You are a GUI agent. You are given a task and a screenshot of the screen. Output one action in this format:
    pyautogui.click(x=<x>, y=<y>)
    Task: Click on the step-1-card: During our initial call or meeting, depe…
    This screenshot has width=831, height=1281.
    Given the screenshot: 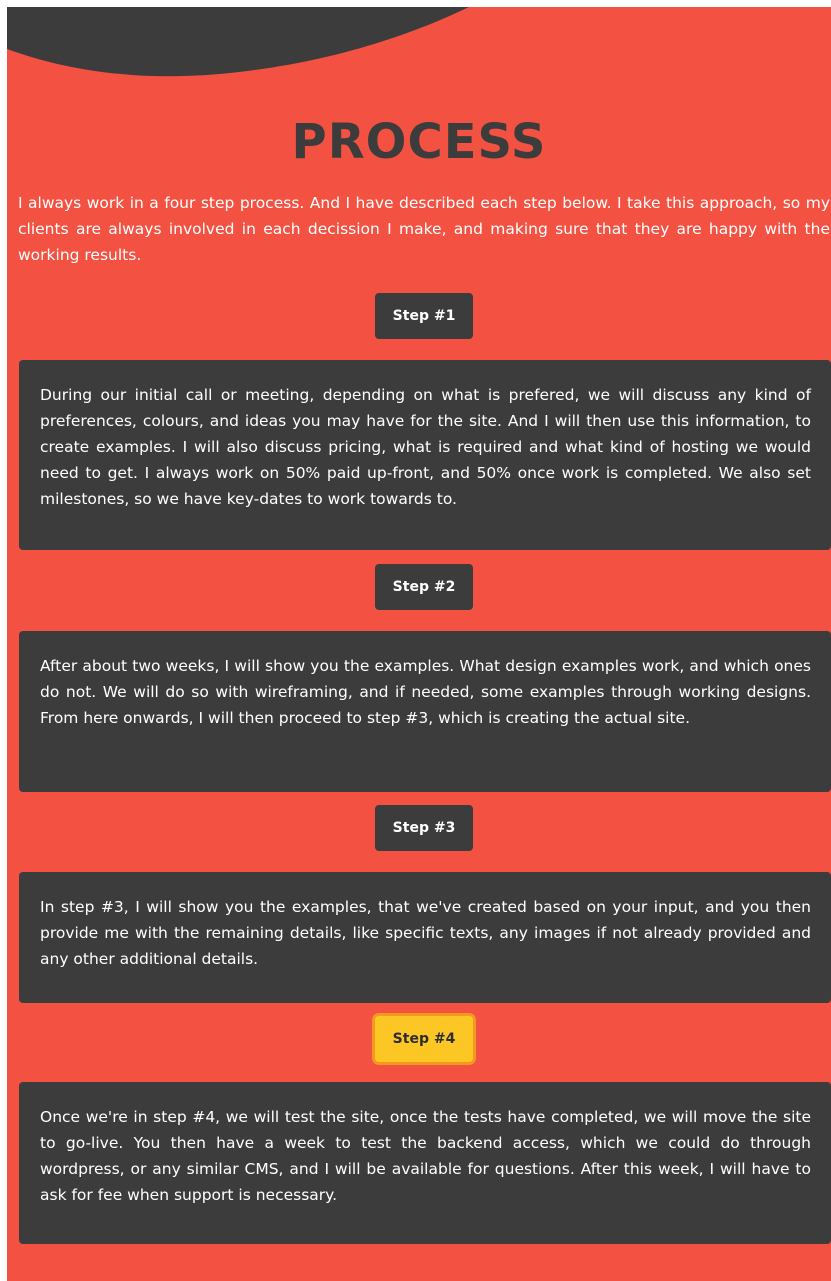 What is the action you would take?
    pyautogui.click(x=425, y=455)
    